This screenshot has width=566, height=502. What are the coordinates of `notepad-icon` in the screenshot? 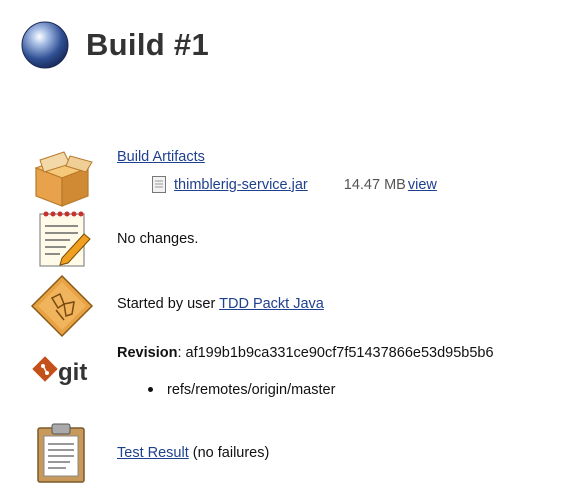 It's located at (65, 239).